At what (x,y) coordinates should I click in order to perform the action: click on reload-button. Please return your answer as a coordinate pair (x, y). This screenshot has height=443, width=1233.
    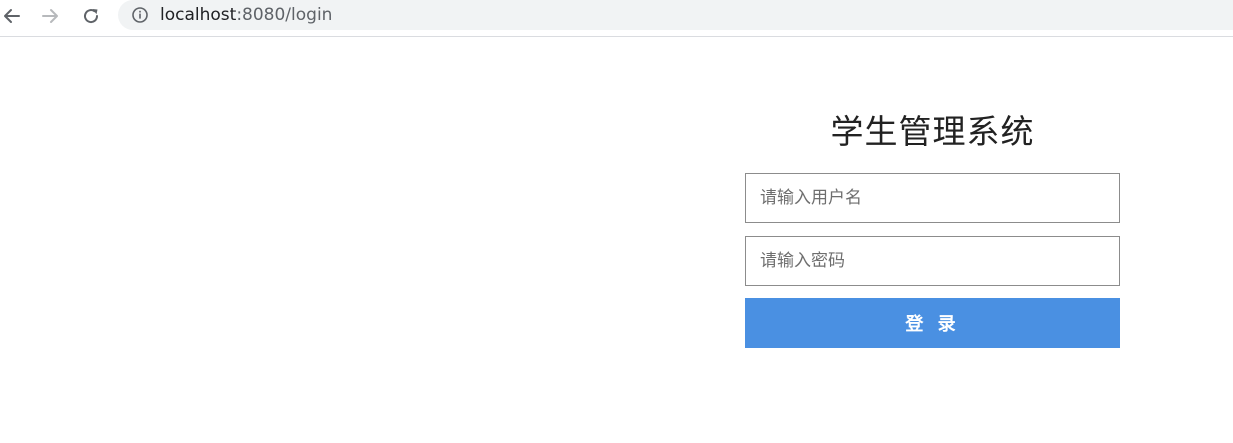
    Looking at the image, I should click on (91, 16).